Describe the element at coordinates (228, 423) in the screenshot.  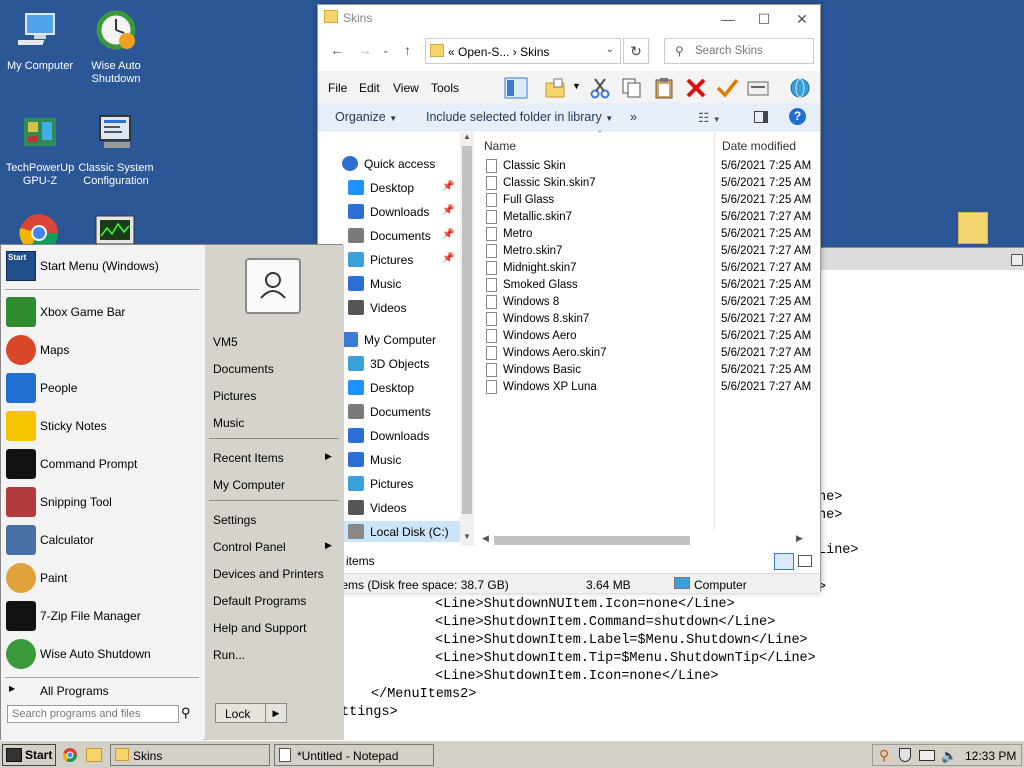
I see `music-item: Music` at that location.